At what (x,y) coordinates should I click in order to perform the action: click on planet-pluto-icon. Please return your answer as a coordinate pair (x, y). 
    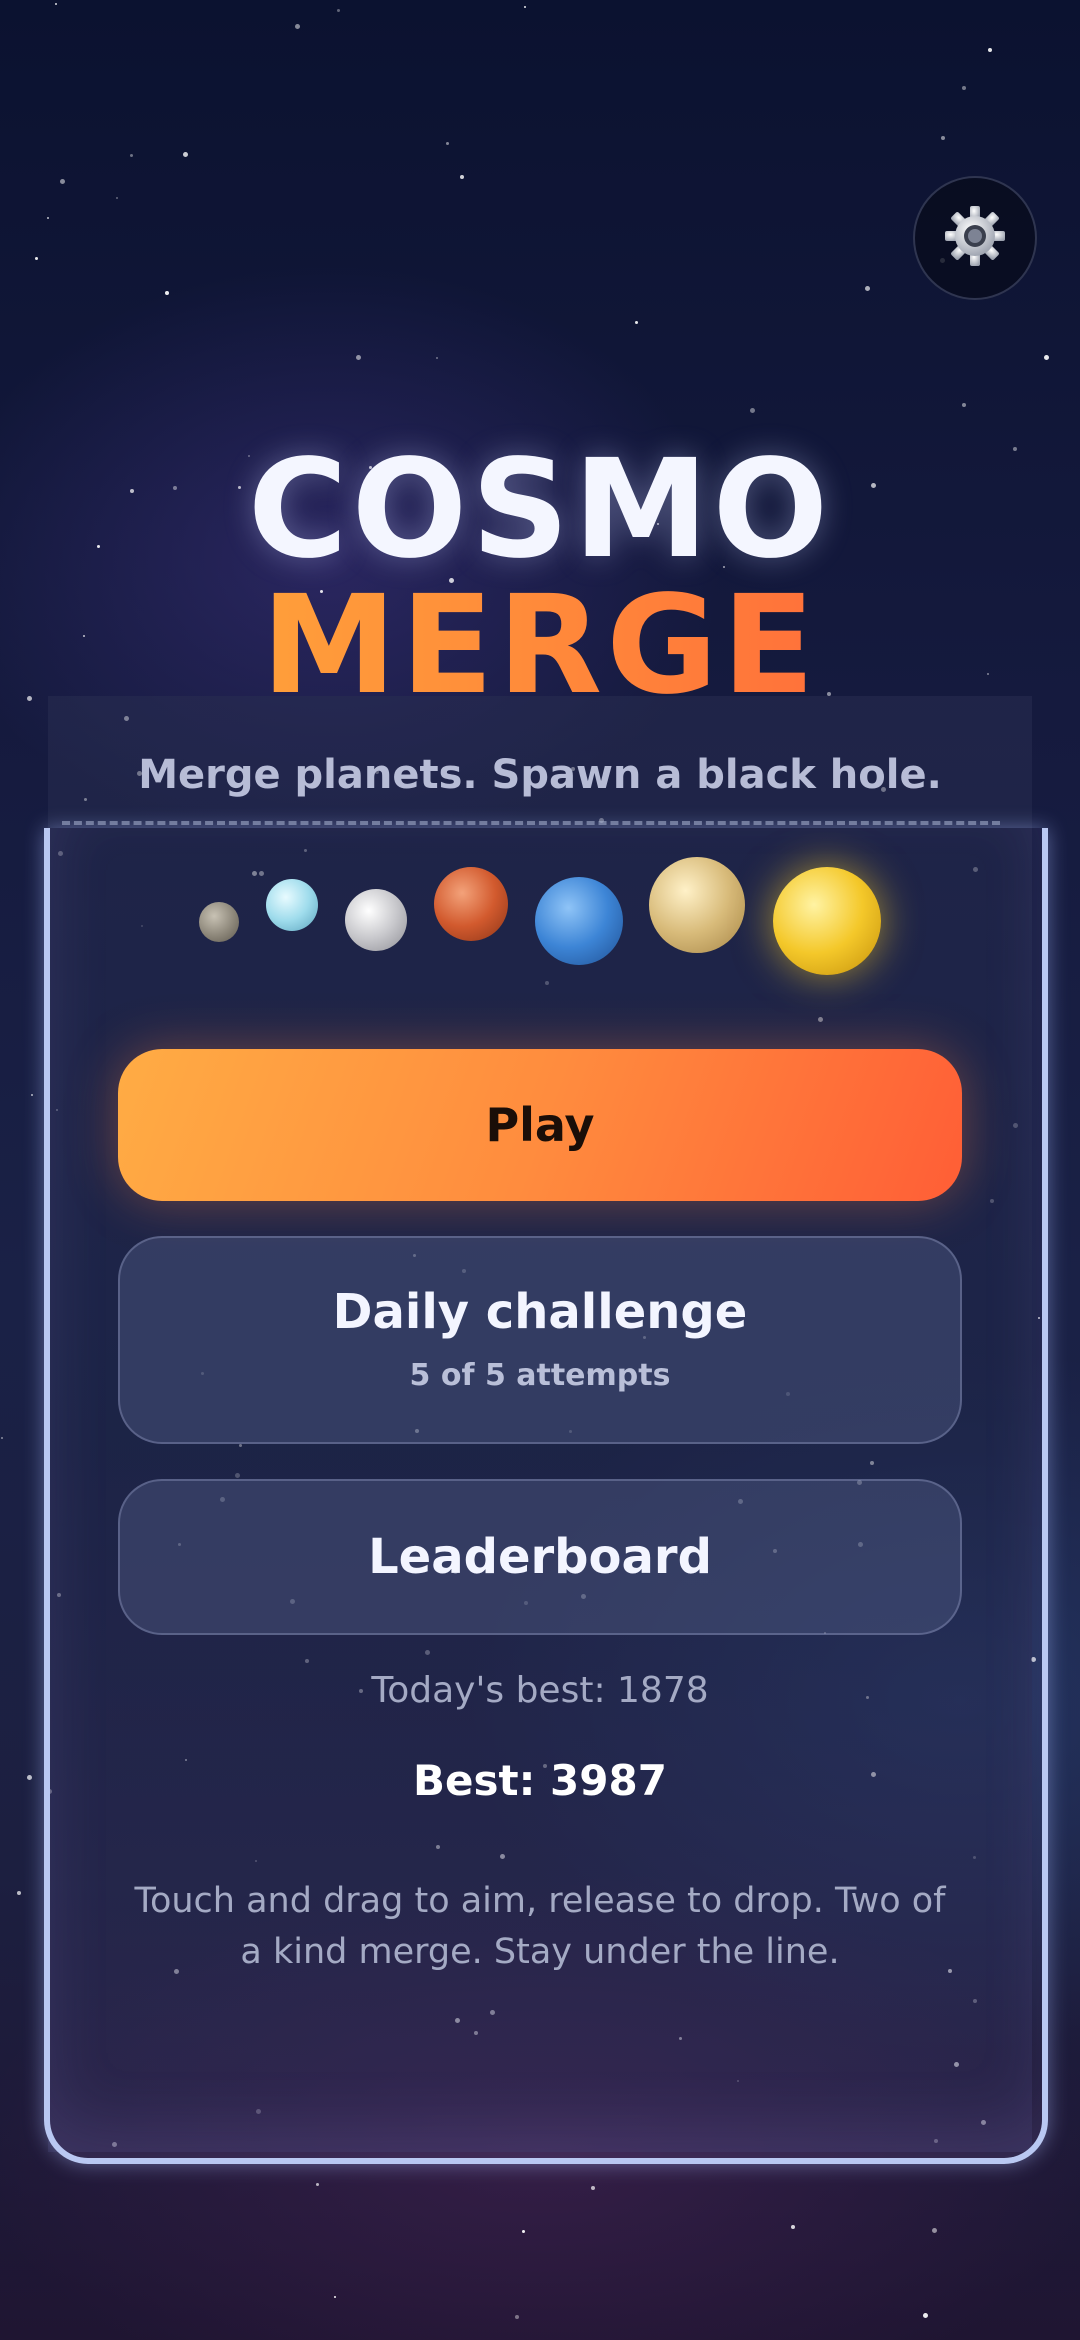
    Looking at the image, I should click on (219, 922).